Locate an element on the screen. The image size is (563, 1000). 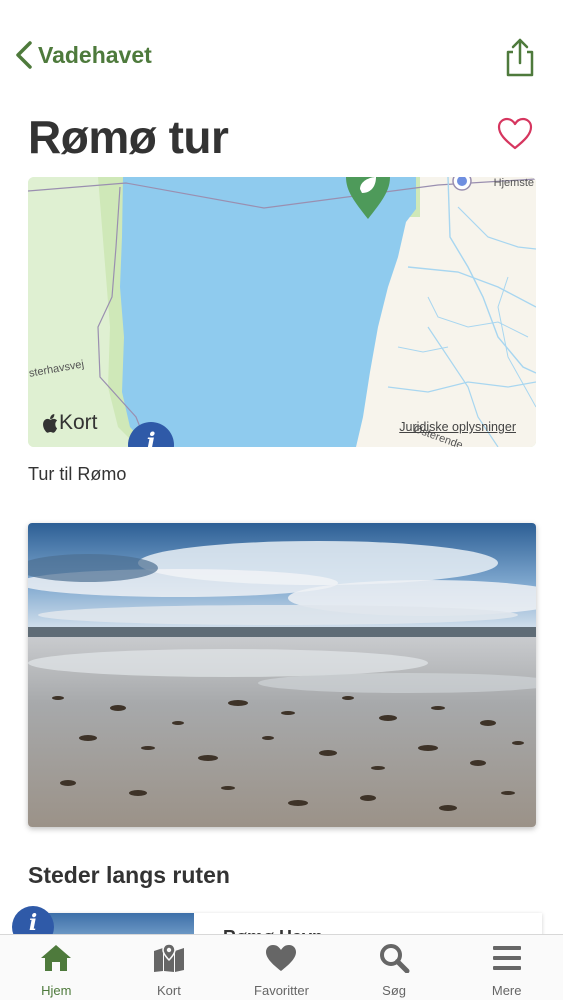
back-label: Vadehavet is located at coordinates (95, 54).